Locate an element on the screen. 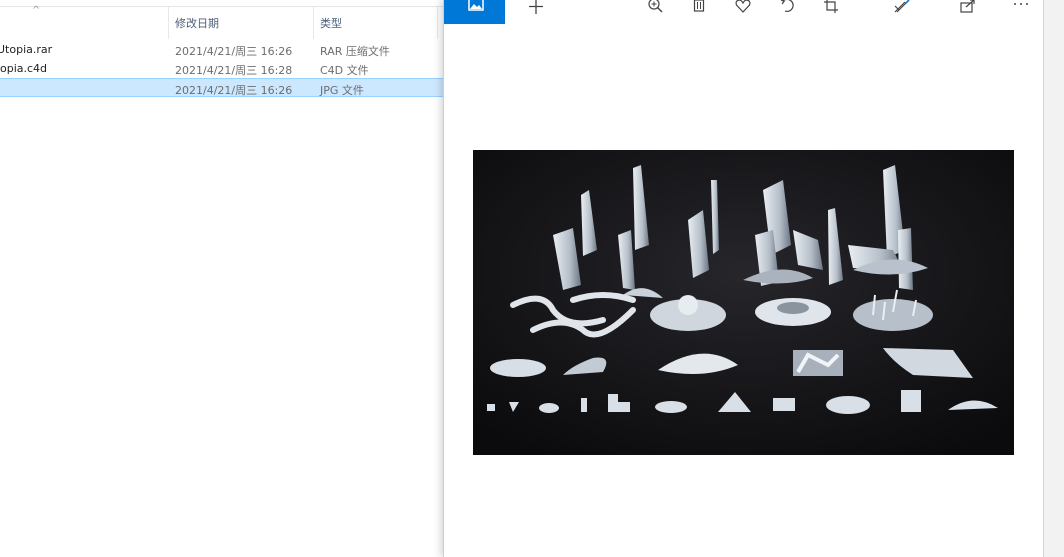  file-type: RAR 压缩文件 is located at coordinates (355, 51).